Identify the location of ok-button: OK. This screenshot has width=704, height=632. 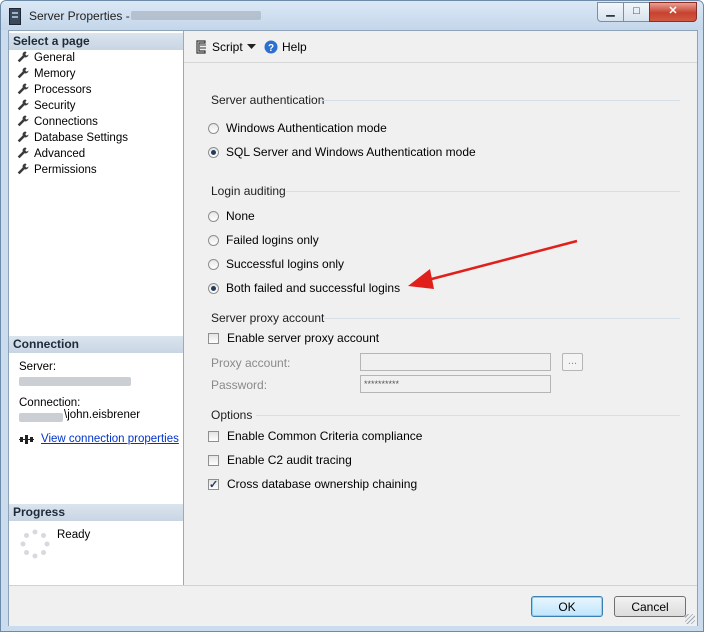
(567, 606).